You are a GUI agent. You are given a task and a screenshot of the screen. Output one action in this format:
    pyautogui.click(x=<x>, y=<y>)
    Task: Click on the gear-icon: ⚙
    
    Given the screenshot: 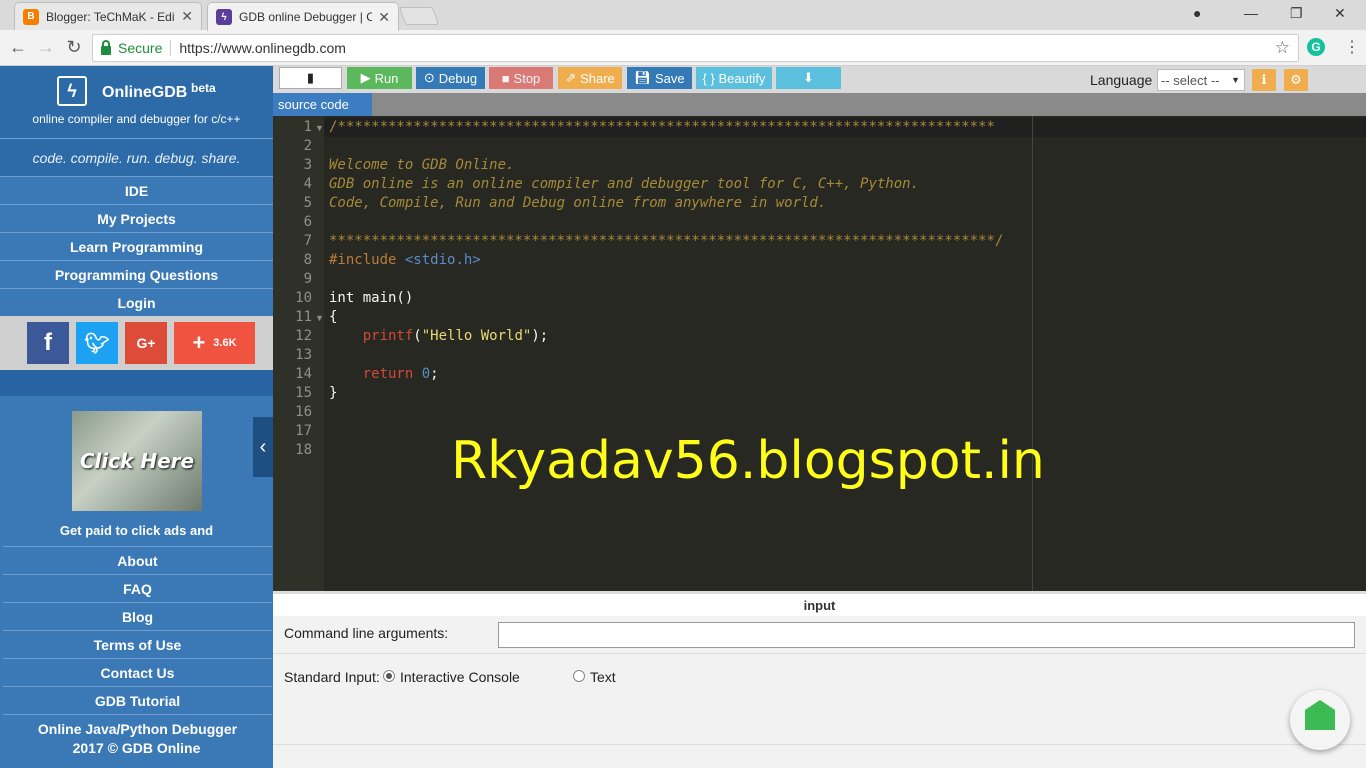 What is the action you would take?
    pyautogui.click(x=1296, y=80)
    